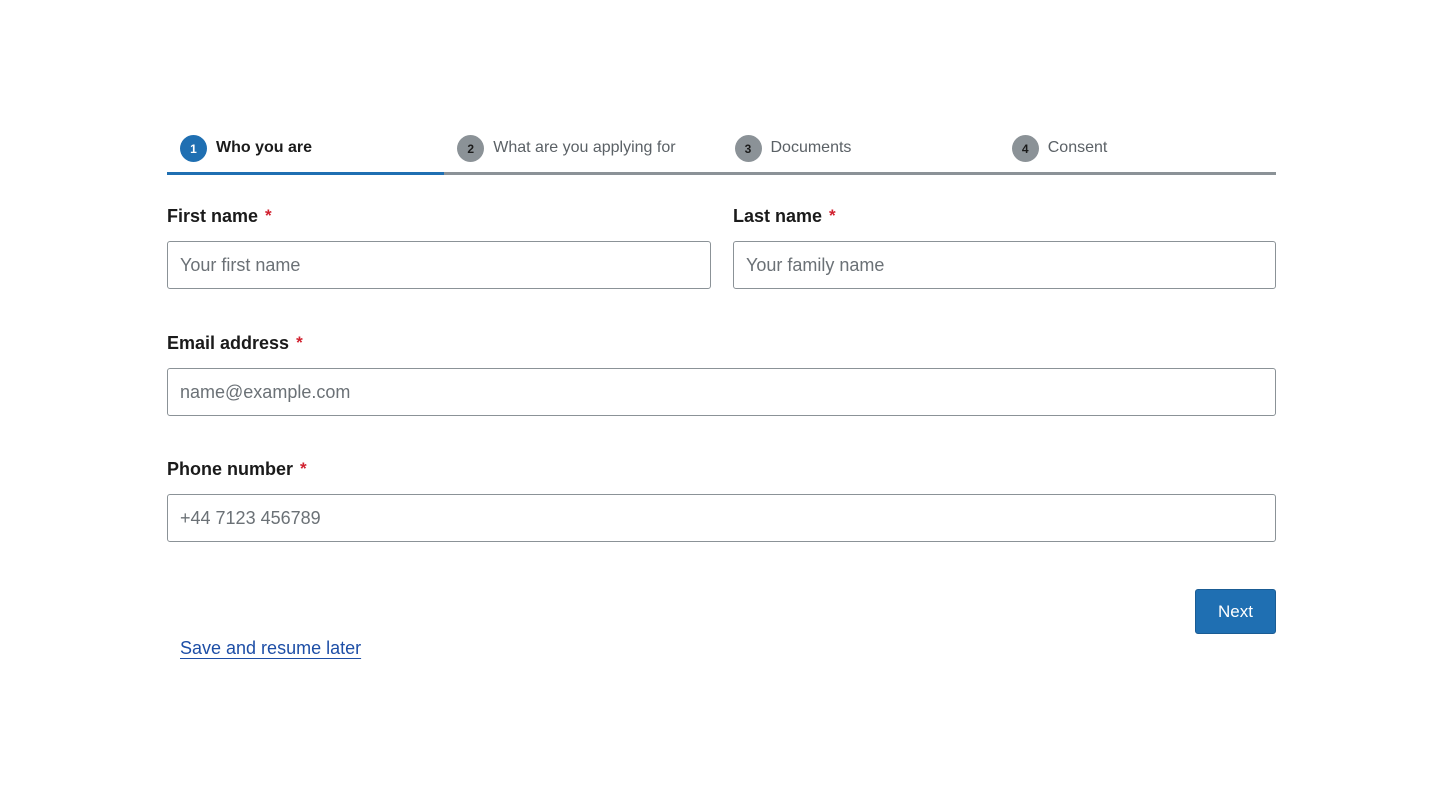  I want to click on last-name-label: Last name *, so click(1004, 216).